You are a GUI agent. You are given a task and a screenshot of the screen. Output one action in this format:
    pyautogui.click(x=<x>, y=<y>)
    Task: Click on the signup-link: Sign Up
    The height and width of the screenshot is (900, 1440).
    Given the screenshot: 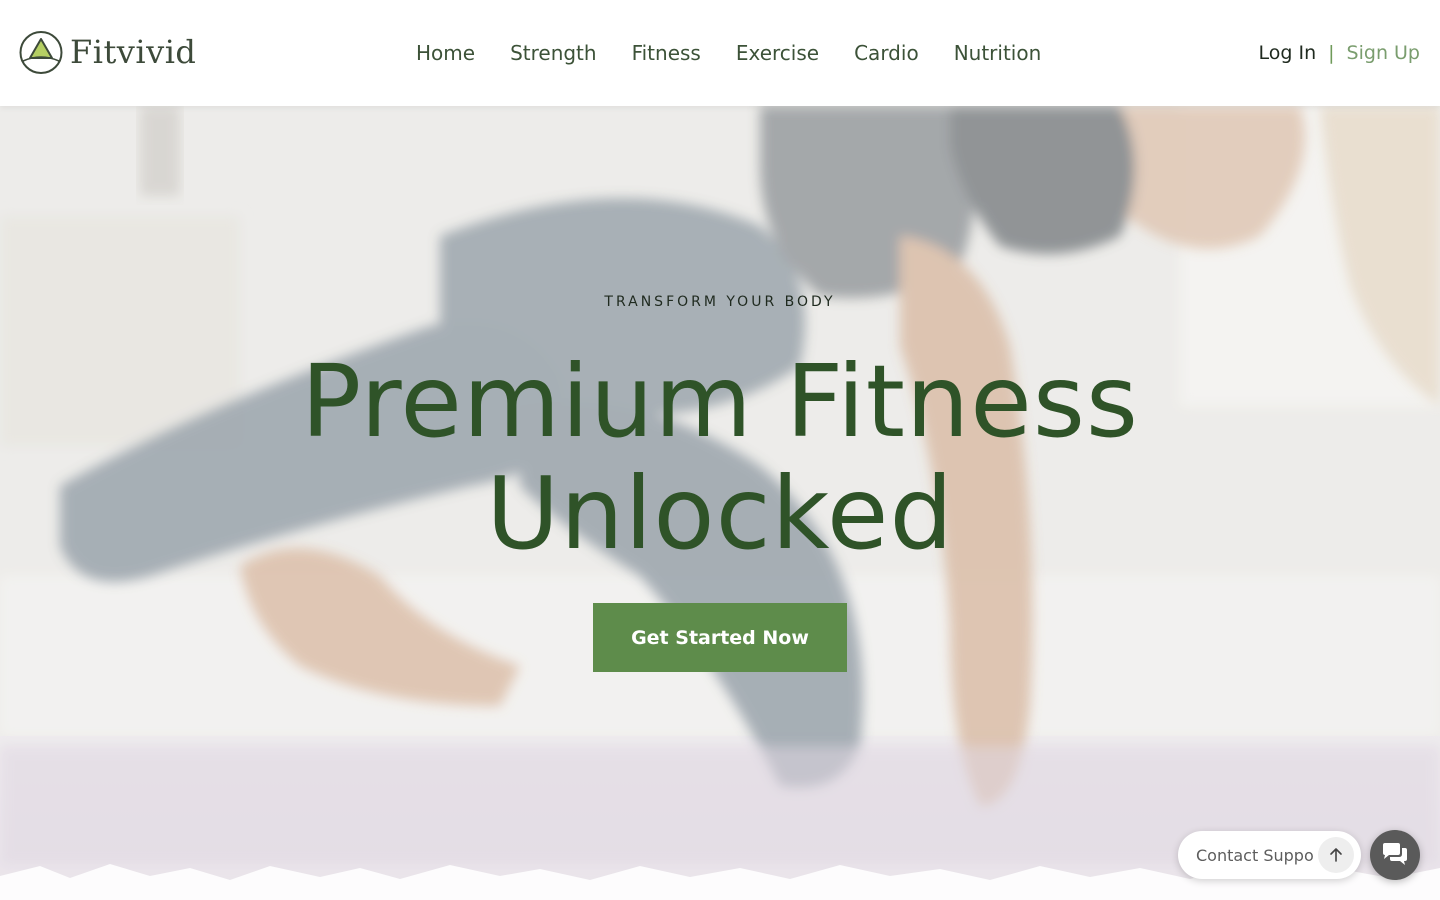 What is the action you would take?
    pyautogui.click(x=1383, y=53)
    